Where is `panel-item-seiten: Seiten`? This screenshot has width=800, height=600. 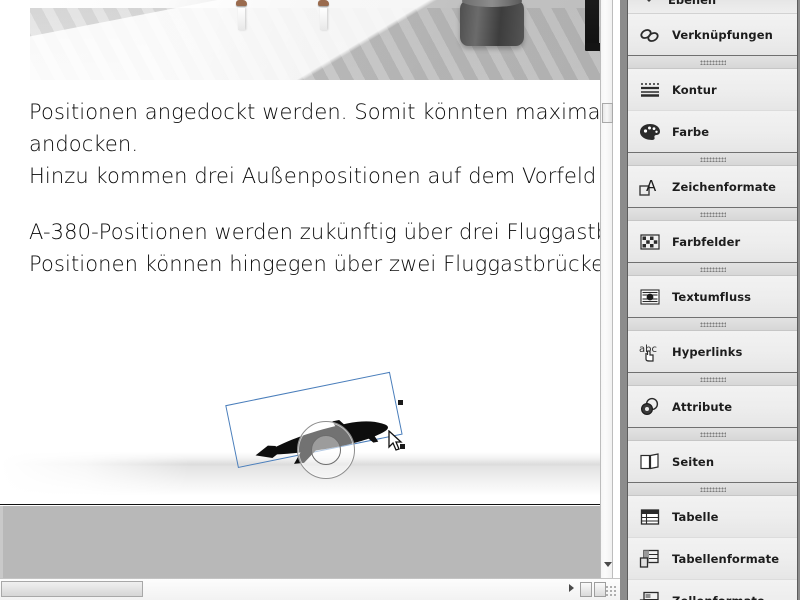
panel-item-seiten: Seiten is located at coordinates (712, 461).